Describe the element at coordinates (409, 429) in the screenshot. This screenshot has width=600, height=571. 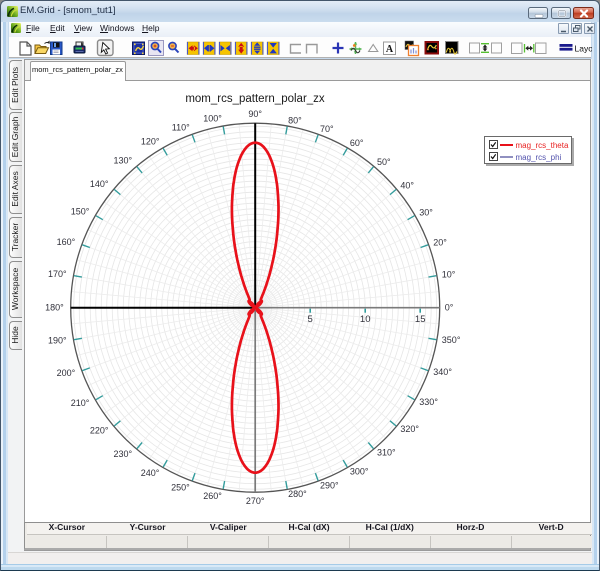
I see `svg-text: 320°` at that location.